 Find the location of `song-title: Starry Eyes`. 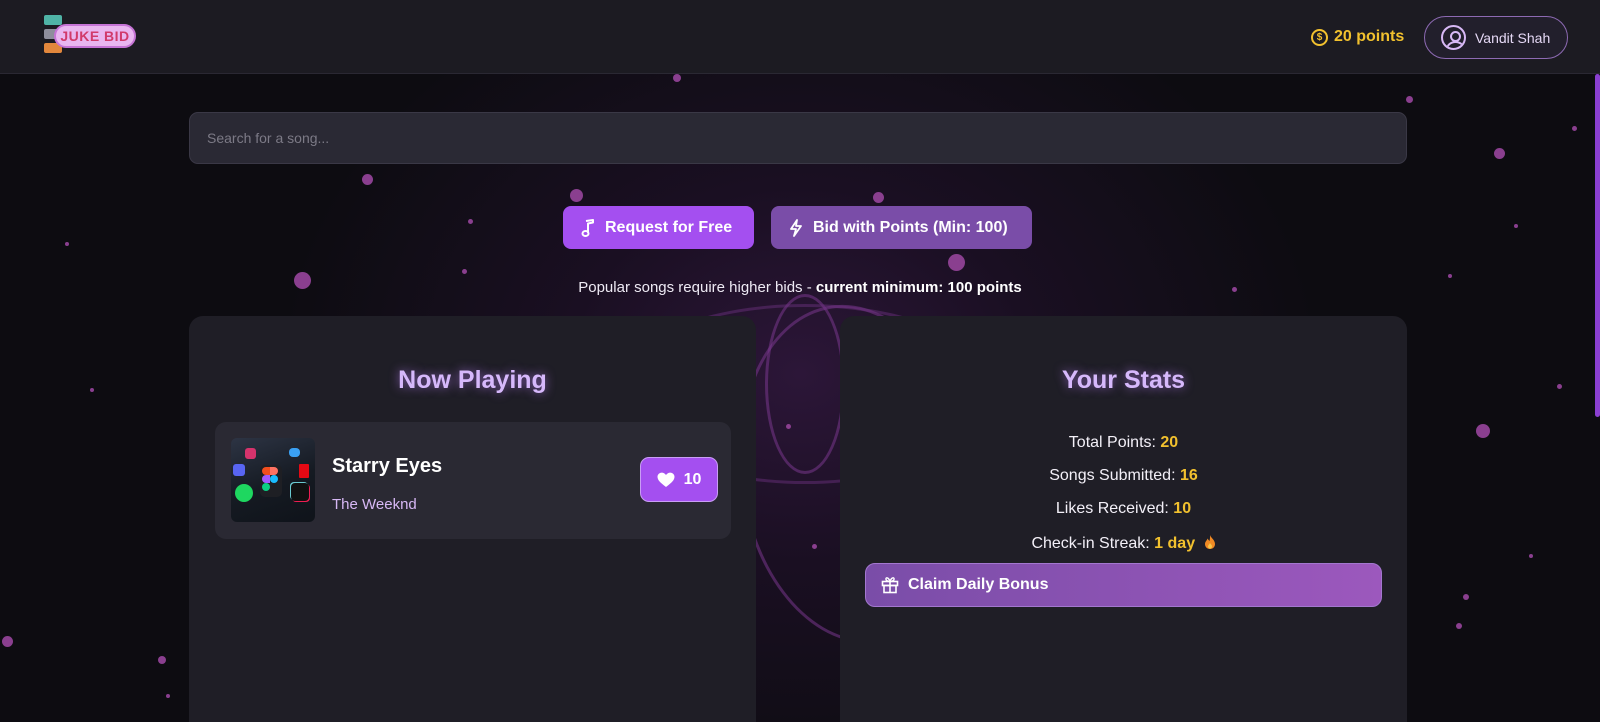

song-title: Starry Eyes is located at coordinates (387, 466).